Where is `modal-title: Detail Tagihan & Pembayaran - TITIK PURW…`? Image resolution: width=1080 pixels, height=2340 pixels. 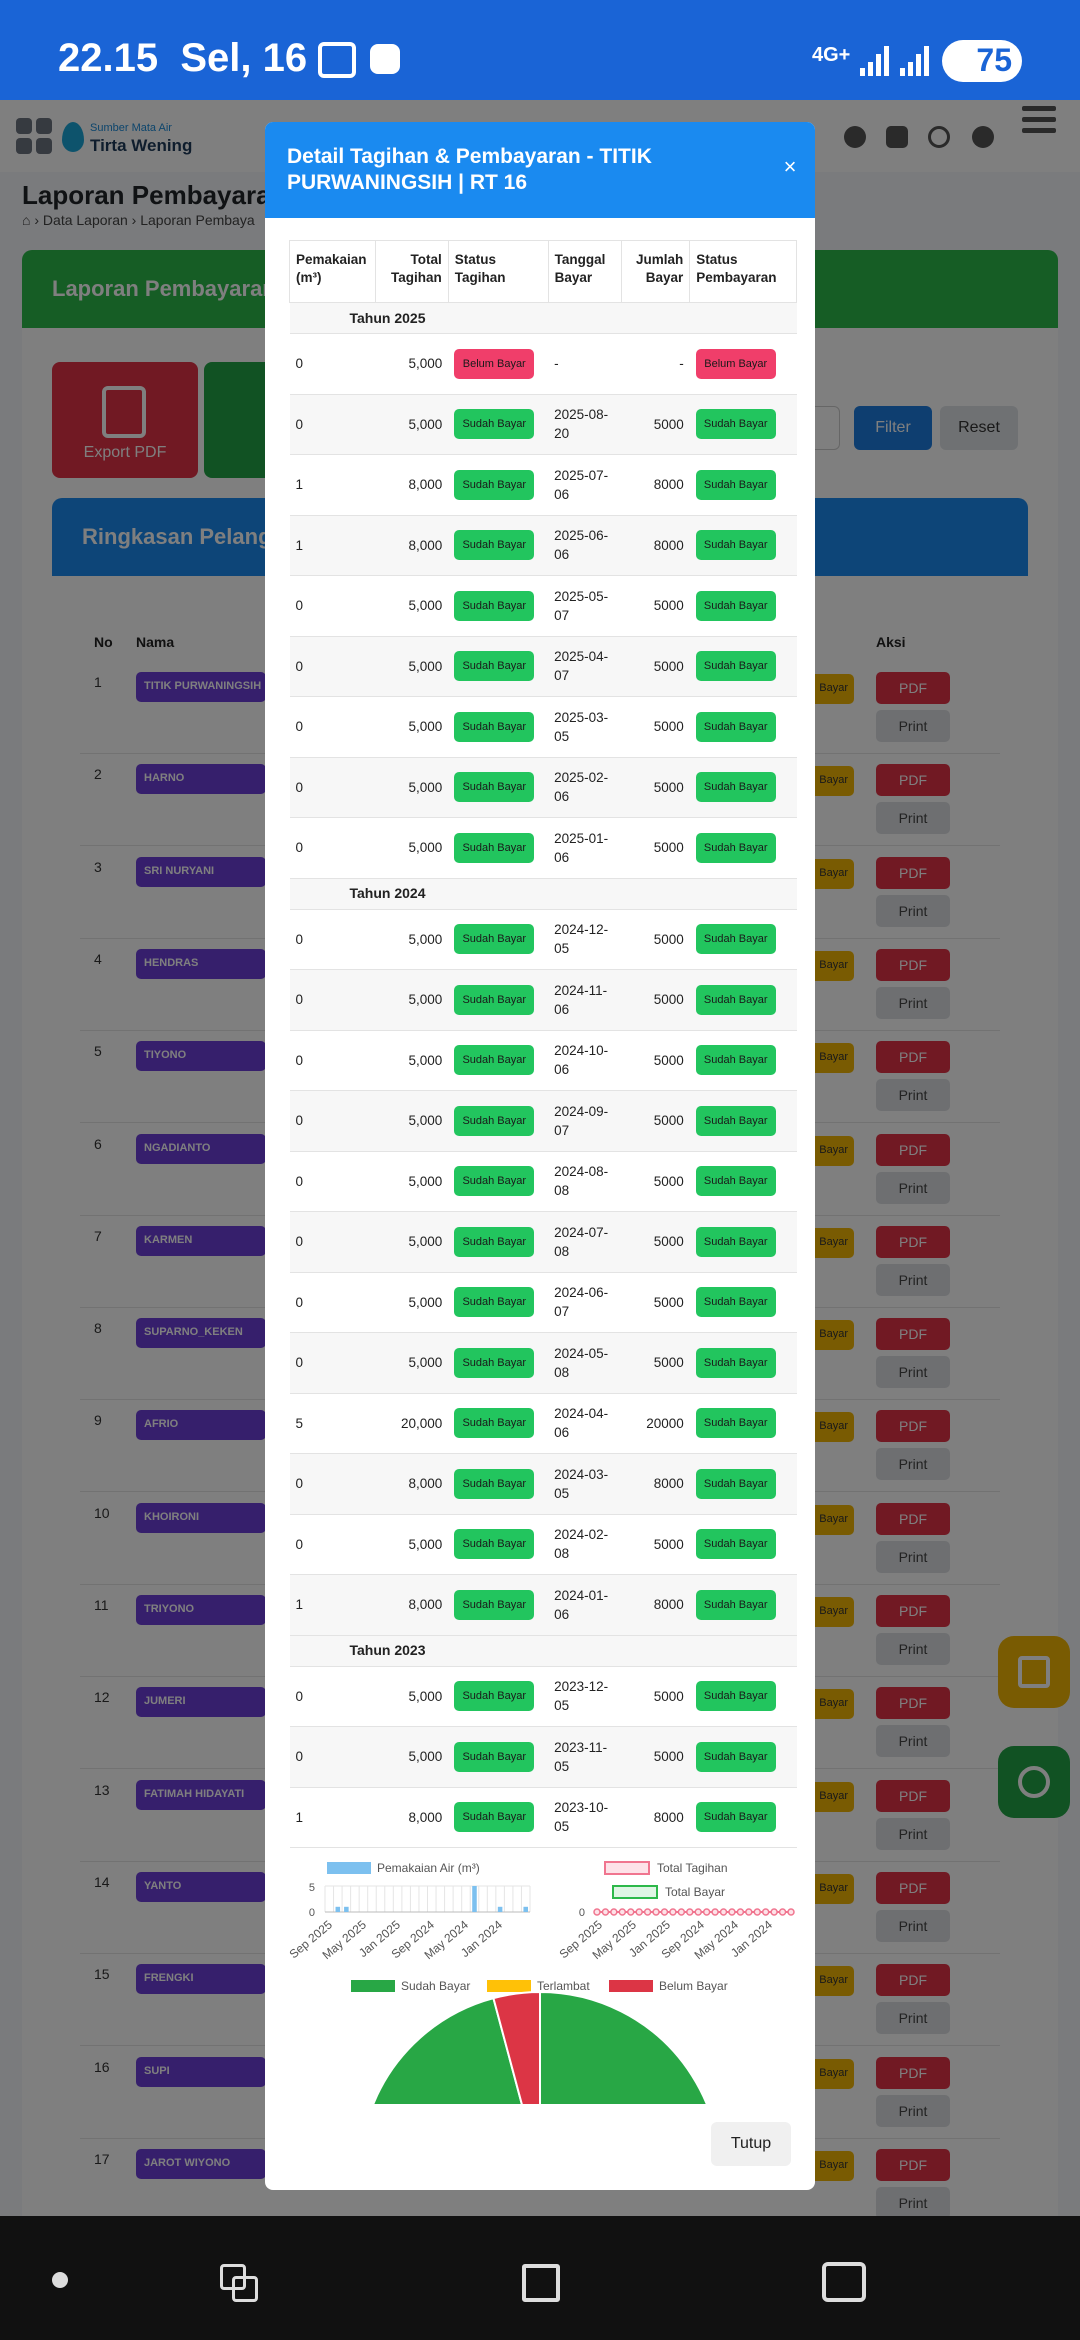 modal-title: Detail Tagihan & Pembayaran - TITIK PURW… is located at coordinates (469, 169).